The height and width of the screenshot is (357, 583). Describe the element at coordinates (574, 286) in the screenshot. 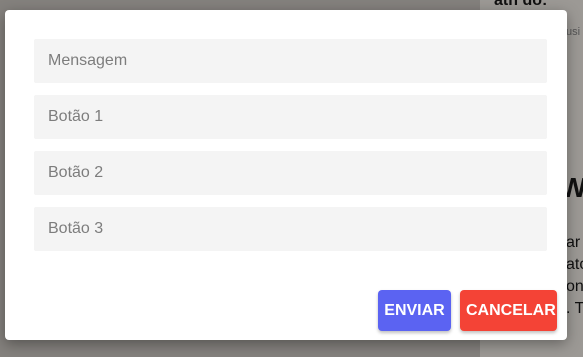

I see `background-line: on` at that location.